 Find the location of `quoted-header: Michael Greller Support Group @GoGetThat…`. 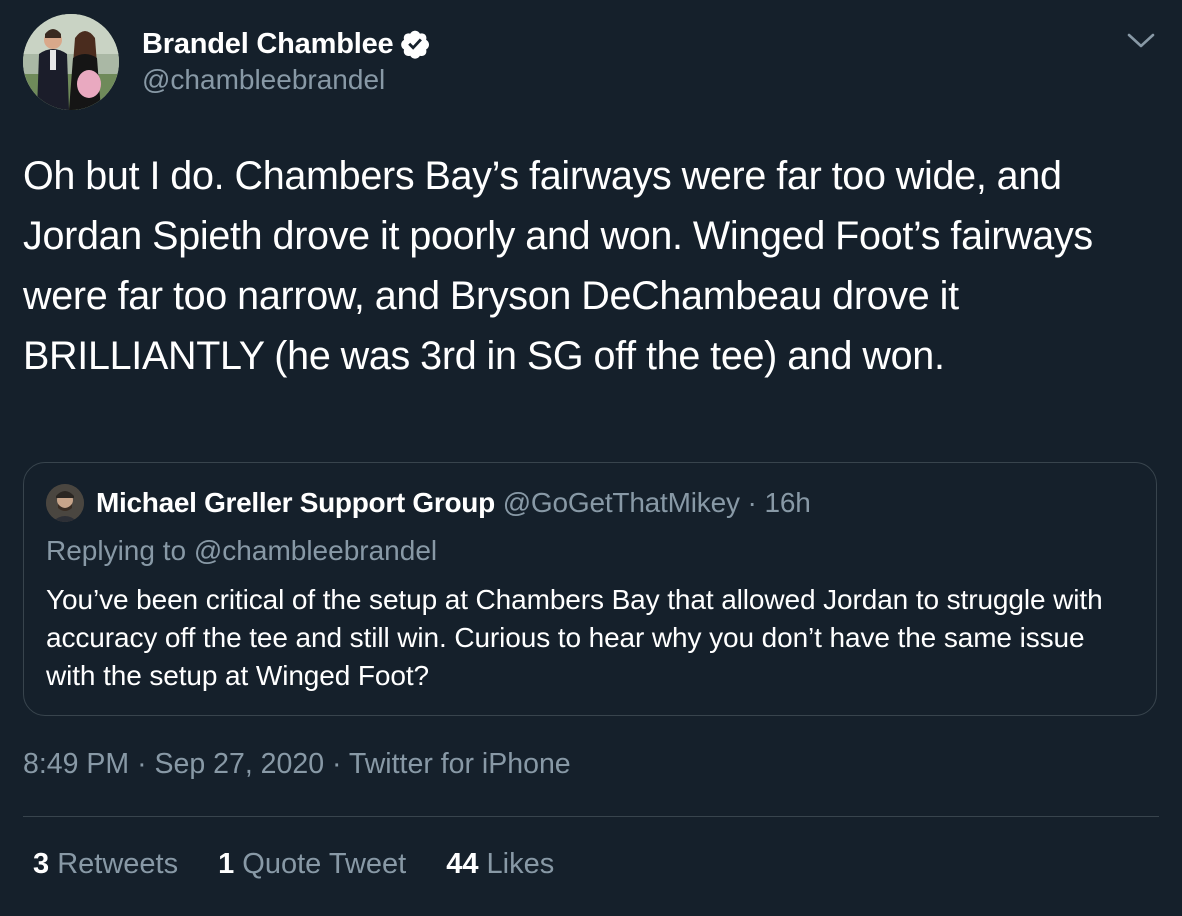

quoted-header: Michael Greller Support Group @GoGetThat… is located at coordinates (453, 503).